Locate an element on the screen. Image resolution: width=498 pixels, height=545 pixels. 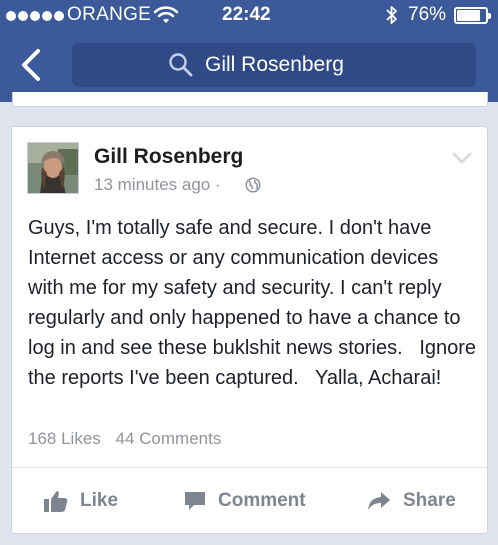
share-button: Share is located at coordinates (411, 501).